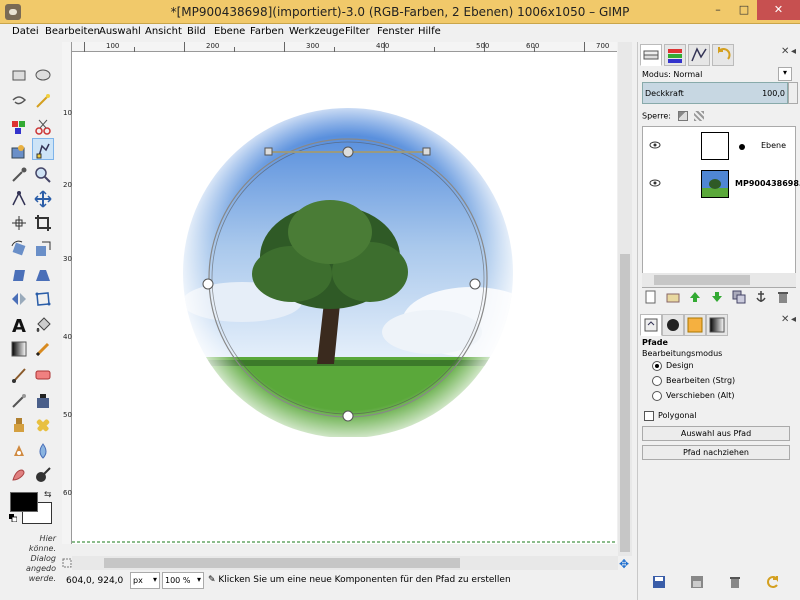 Image resolution: width=800 pixels, height=600 pixels. Describe the element at coordinates (19, 101) in the screenshot. I see `lasso-icon` at that location.